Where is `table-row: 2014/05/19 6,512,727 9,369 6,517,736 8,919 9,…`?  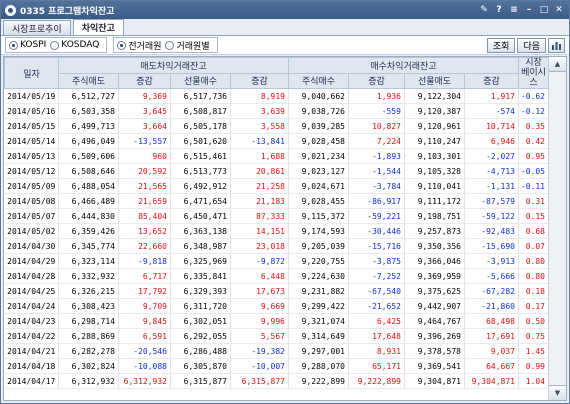
table-row: 2014/05/19 6,512,727 9,369 6,517,736 8,919 9,… is located at coordinates (276, 96).